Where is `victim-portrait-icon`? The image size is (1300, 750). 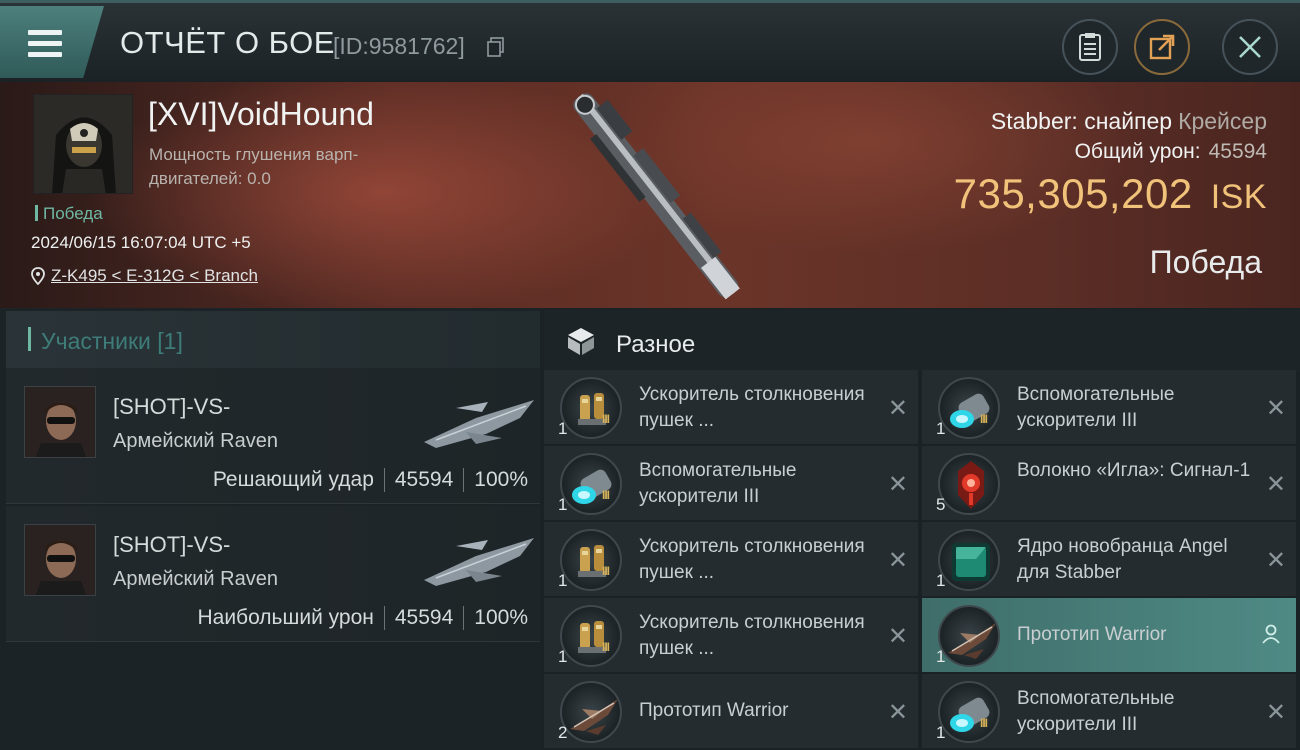 victim-portrait-icon is located at coordinates (83, 144).